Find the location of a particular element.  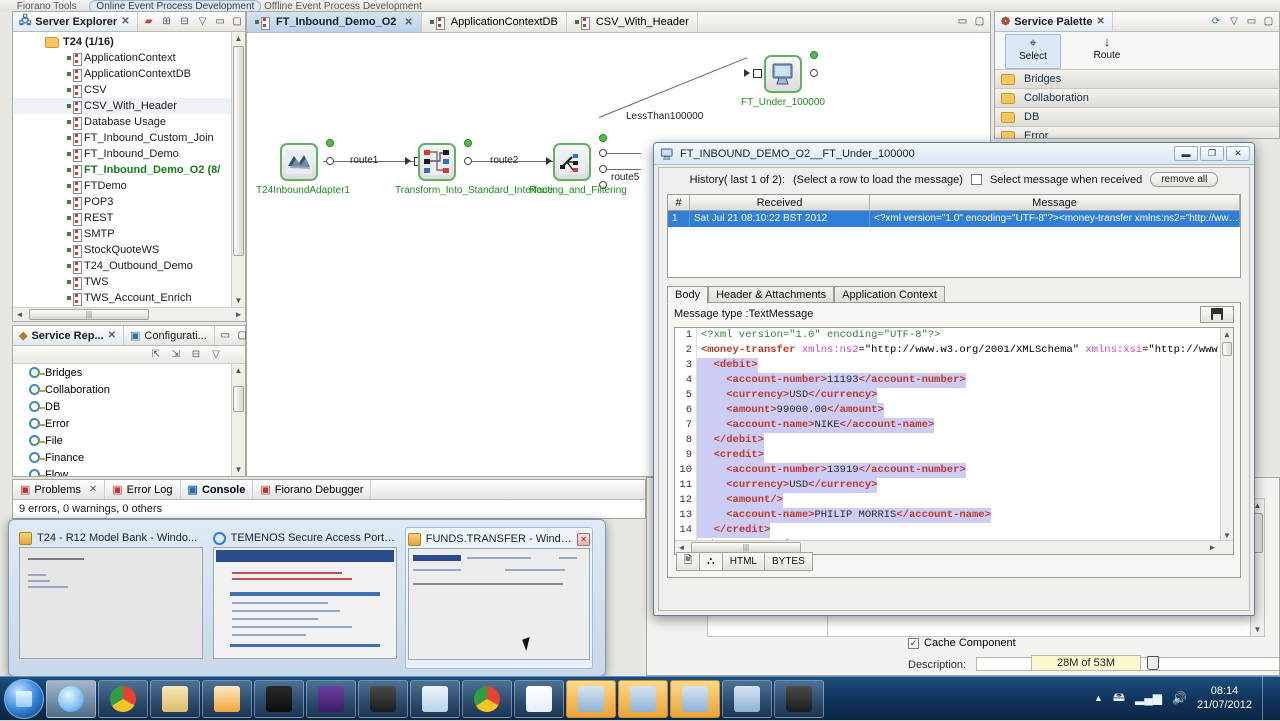

minimize-icon: ▬ is located at coordinates (1186, 153).